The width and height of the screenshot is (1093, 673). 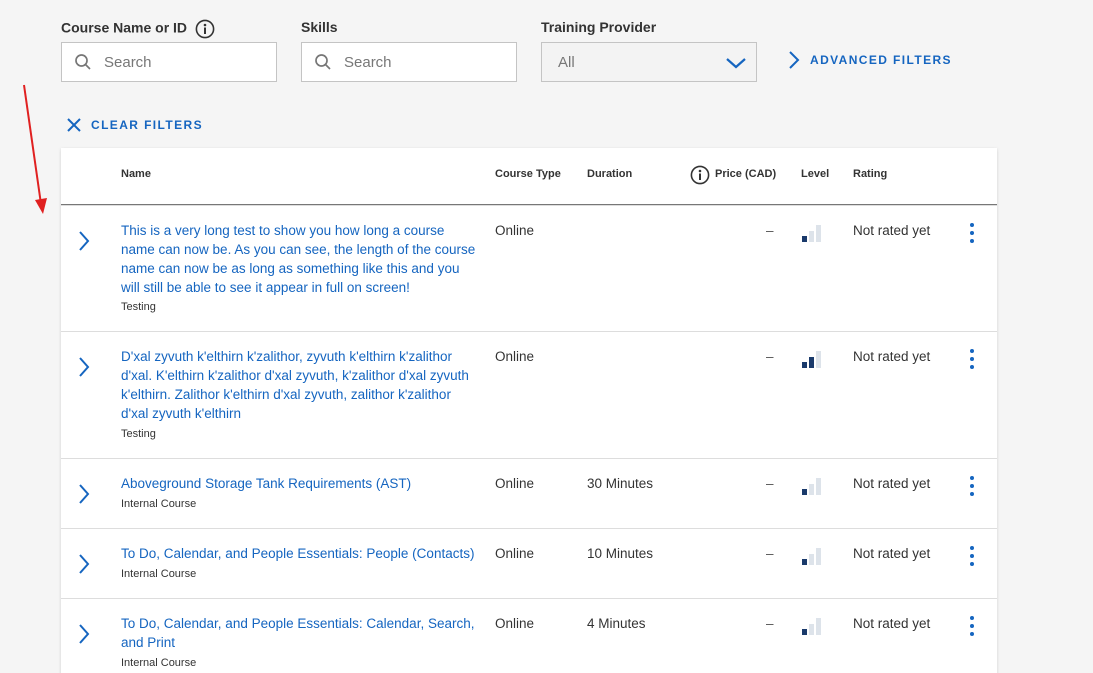 What do you see at coordinates (138, 29) in the screenshot?
I see `course-name-label: Course Name or ID` at bounding box center [138, 29].